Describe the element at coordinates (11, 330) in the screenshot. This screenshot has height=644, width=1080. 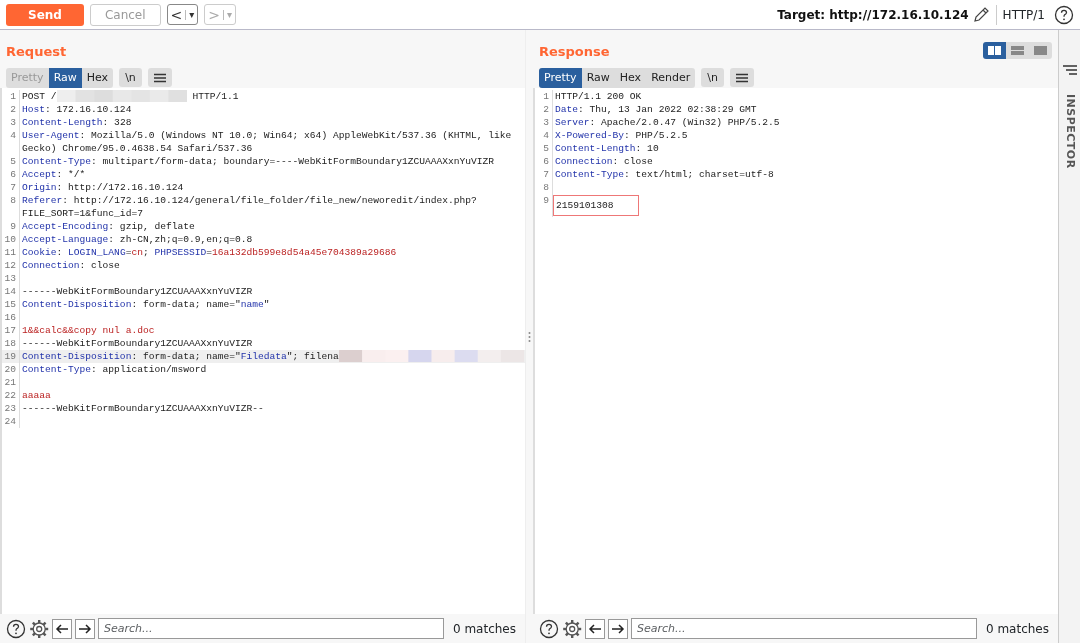
I see `line-number: 17` at that location.